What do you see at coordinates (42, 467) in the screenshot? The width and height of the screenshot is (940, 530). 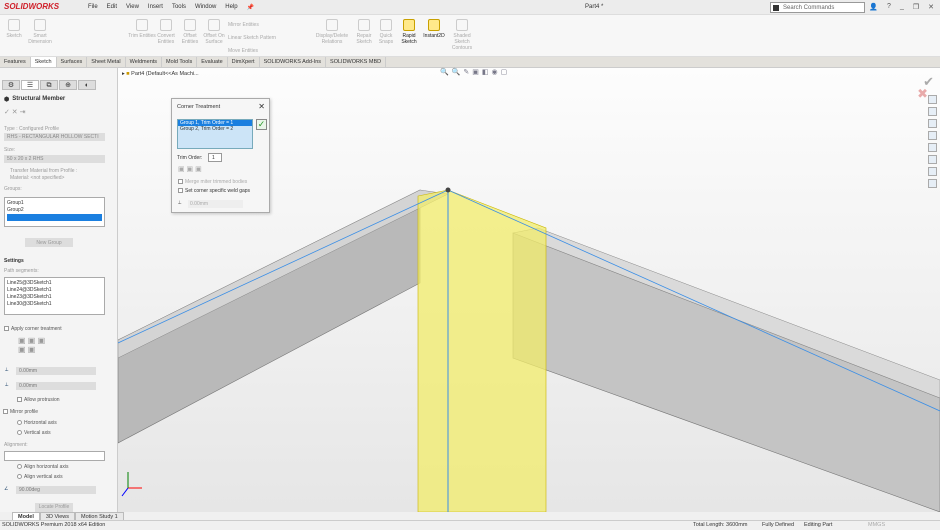 I see `align-horizontal-radio: Align horizontal axis` at bounding box center [42, 467].